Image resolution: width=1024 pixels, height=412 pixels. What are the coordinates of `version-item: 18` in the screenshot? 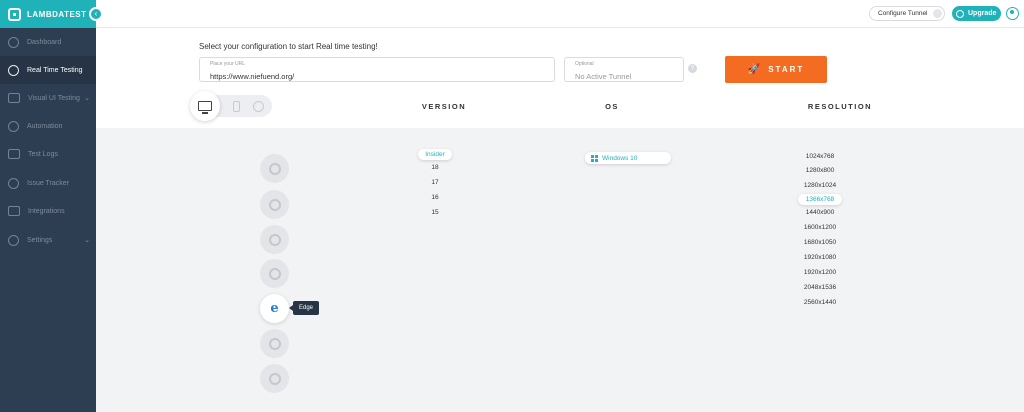 It's located at (434, 167).